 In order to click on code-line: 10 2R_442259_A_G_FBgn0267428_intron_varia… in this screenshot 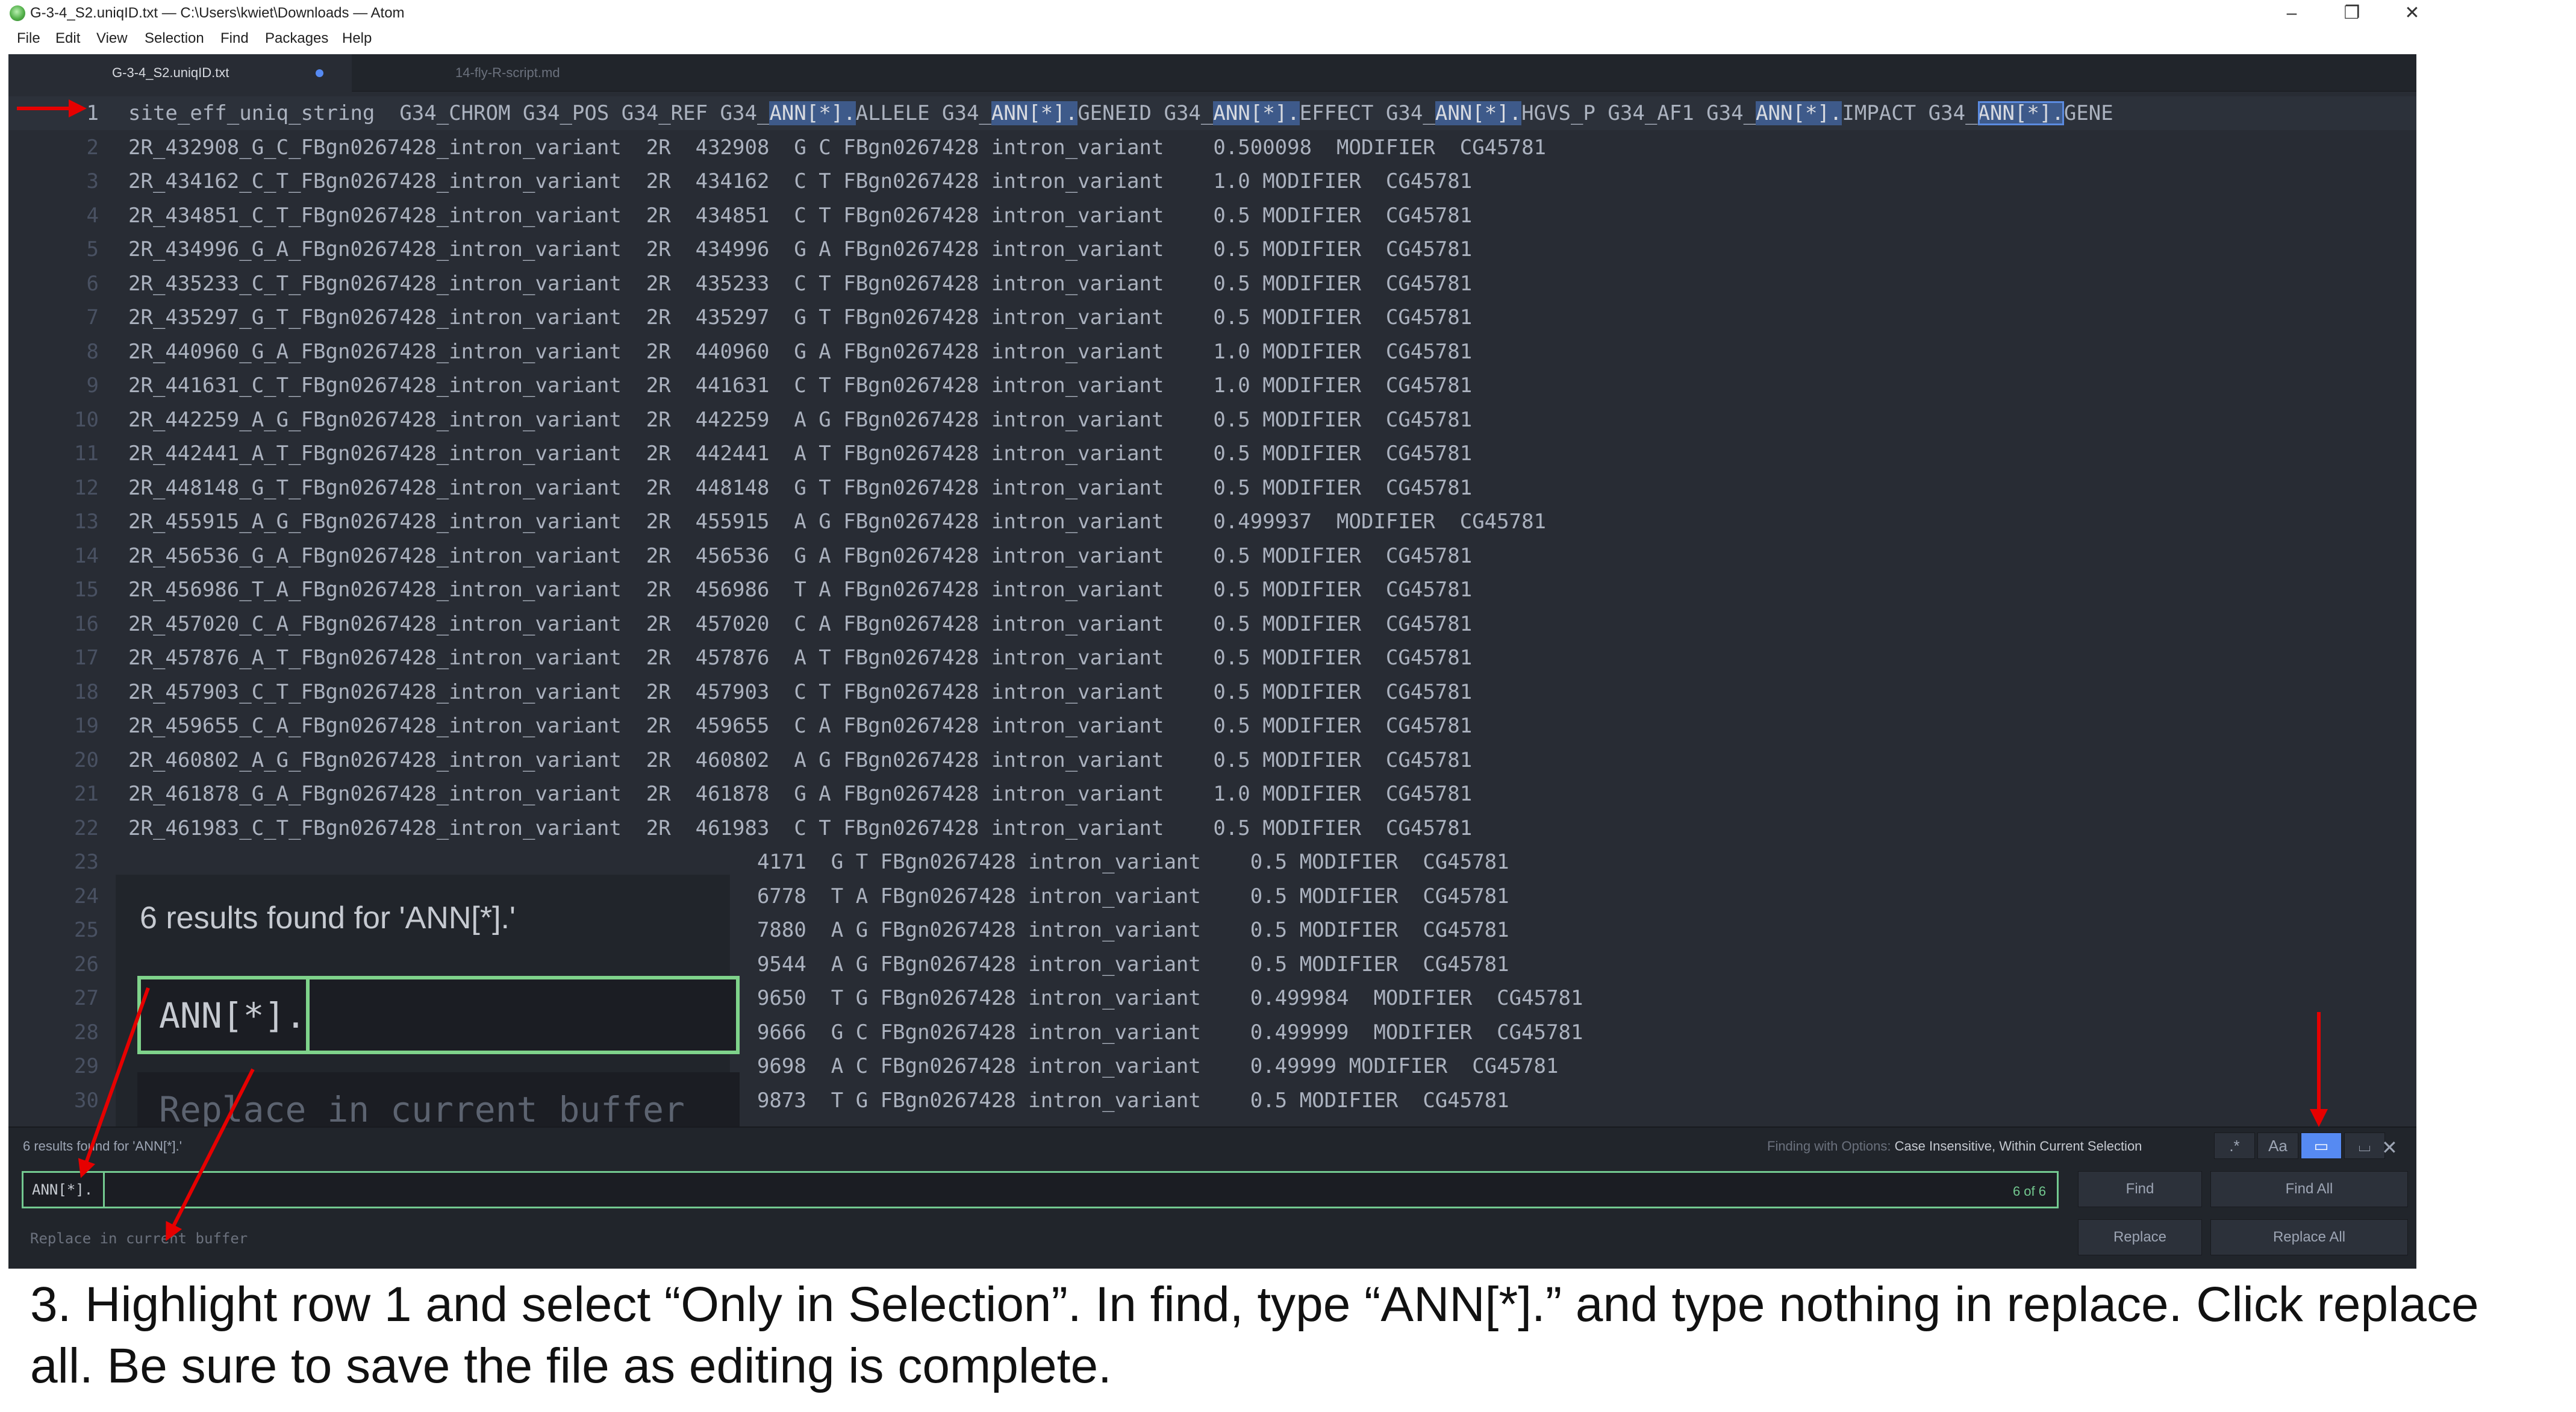, I will do `click(1212, 420)`.